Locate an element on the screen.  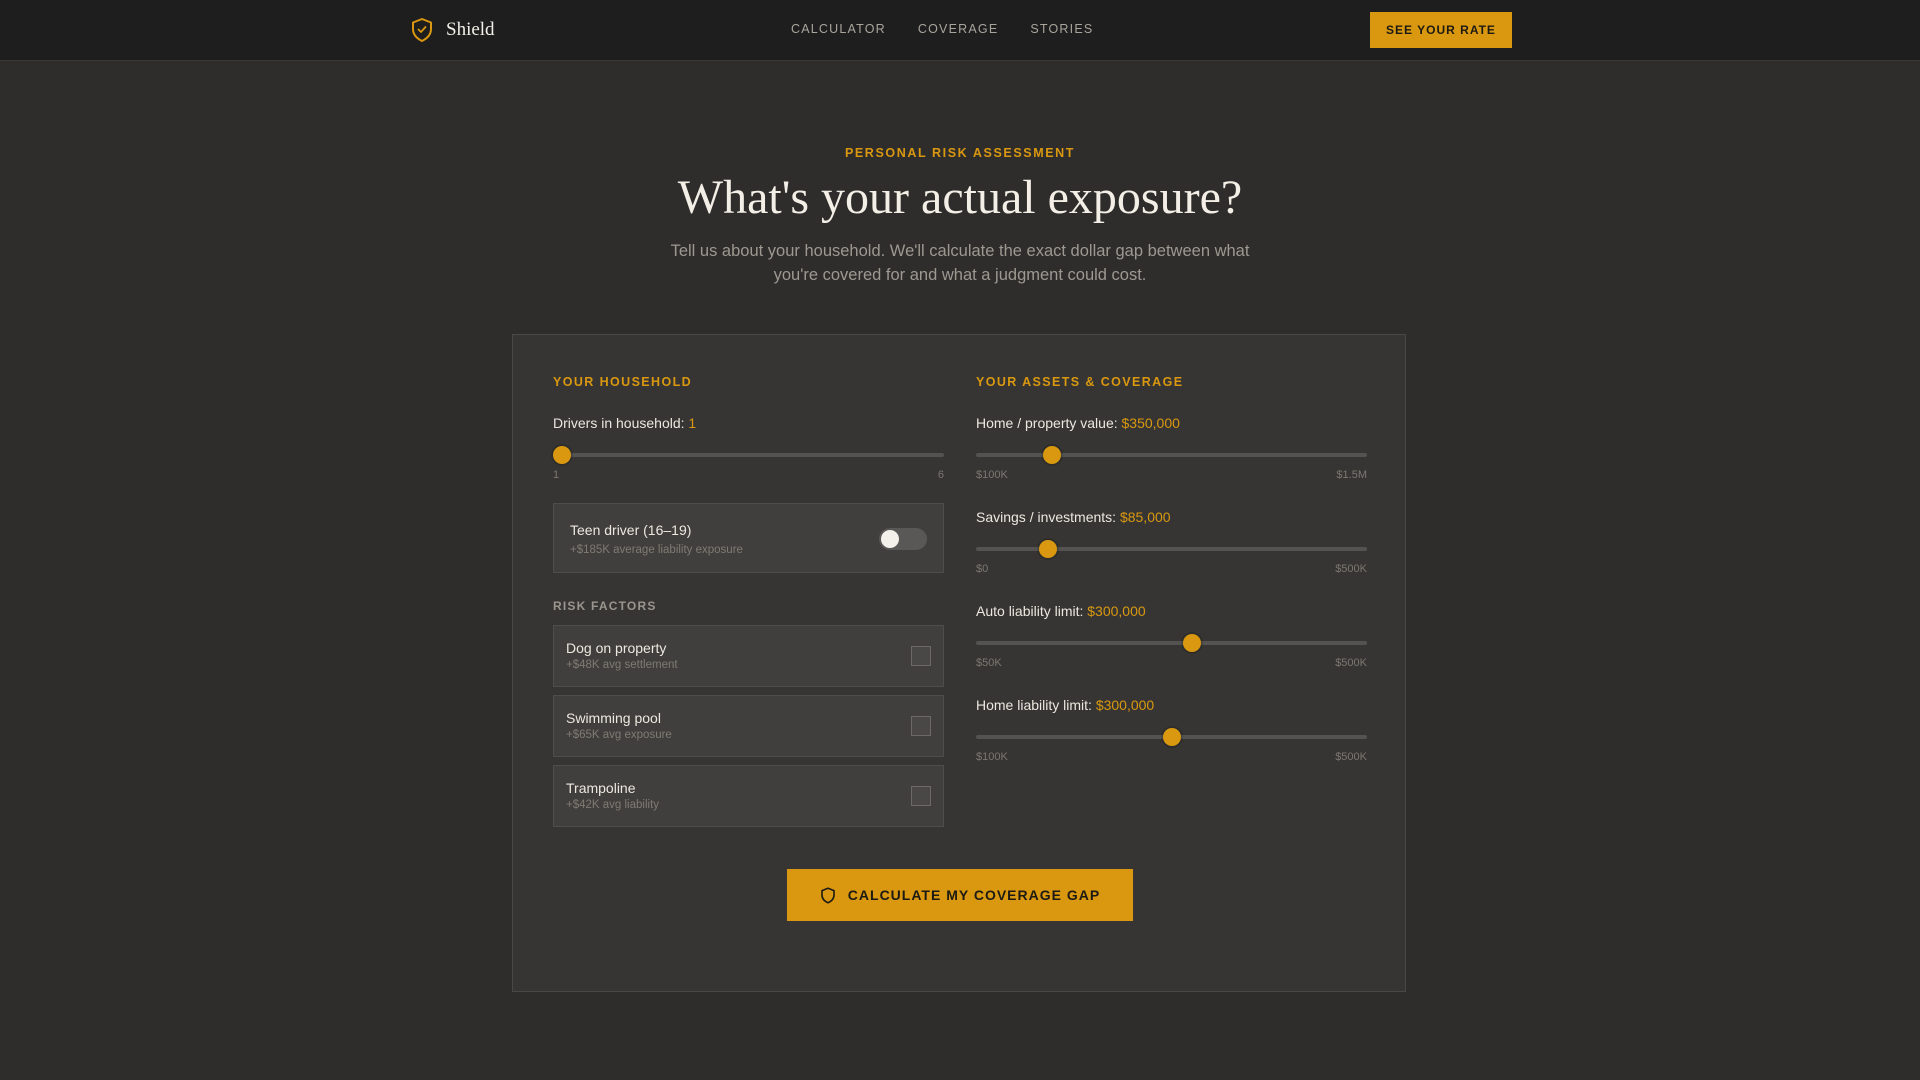
risk-name: Swimming pool is located at coordinates (613, 718).